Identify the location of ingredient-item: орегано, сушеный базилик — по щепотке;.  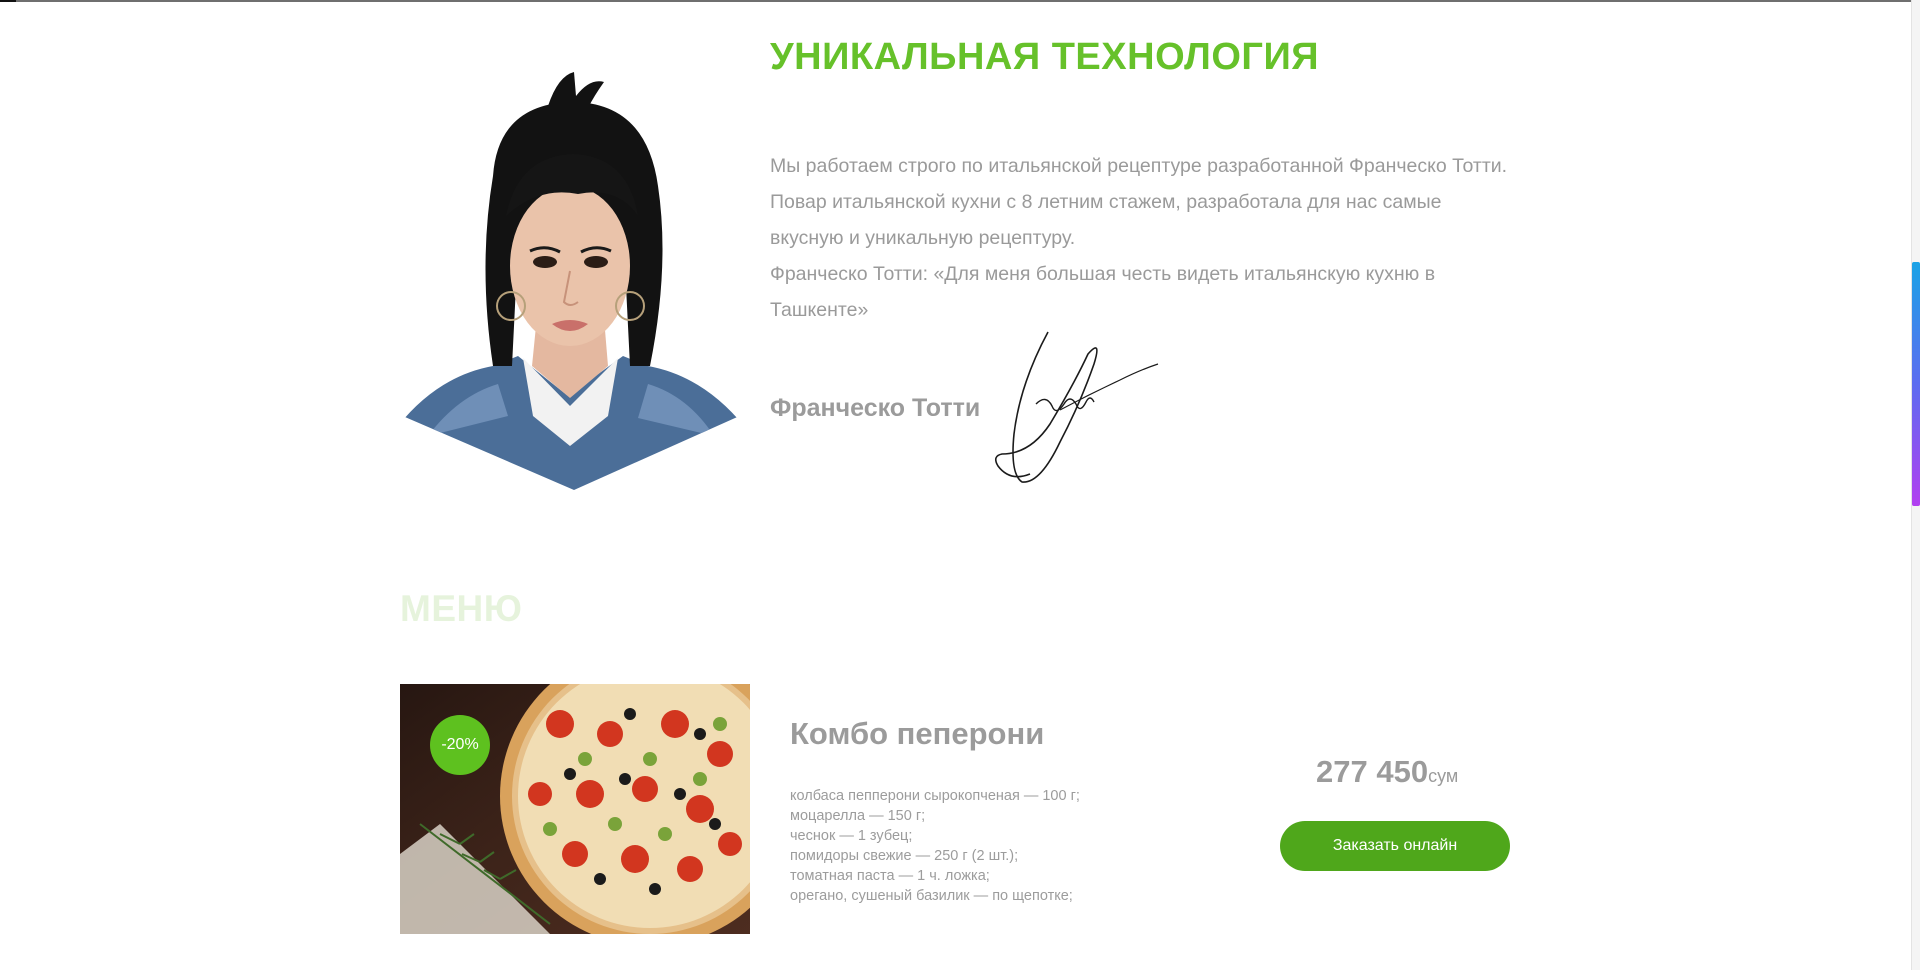
(931, 896).